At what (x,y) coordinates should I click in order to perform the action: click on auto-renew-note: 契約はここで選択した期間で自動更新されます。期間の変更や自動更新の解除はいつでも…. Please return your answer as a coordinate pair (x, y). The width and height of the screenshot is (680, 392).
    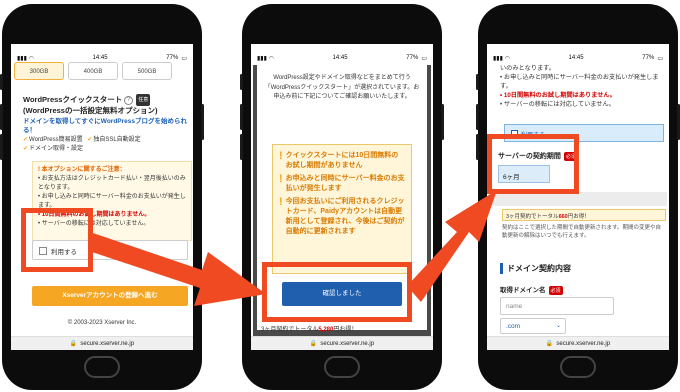
    Looking at the image, I should click on (581, 232).